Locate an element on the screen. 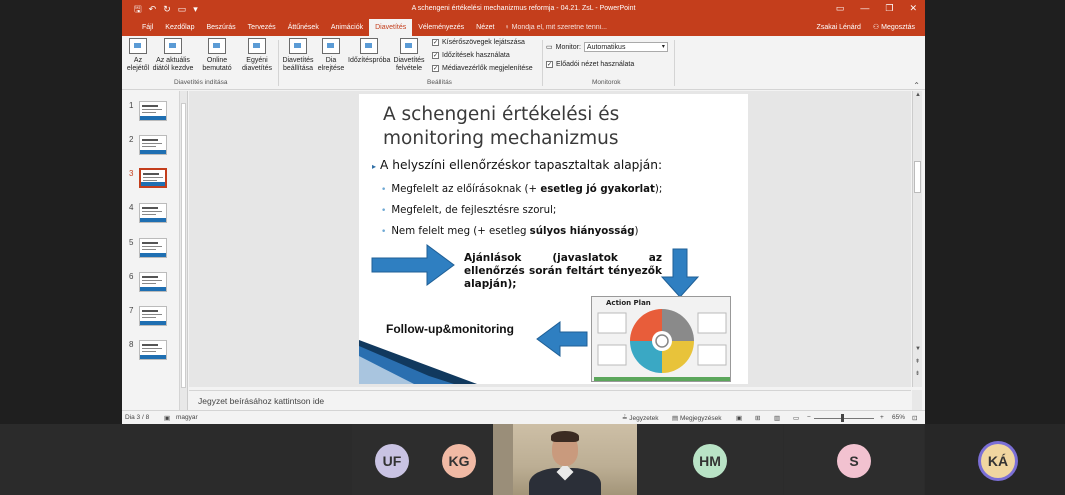 The width and height of the screenshot is (1065, 495). next-slide-icon: ⇟ is located at coordinates (917, 373).